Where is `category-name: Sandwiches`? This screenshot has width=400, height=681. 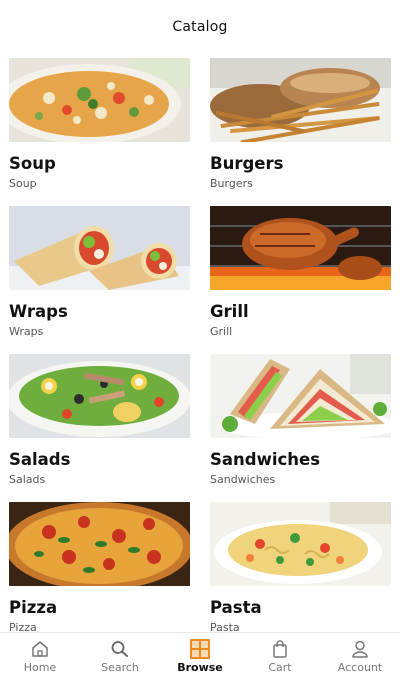
category-name: Sandwiches is located at coordinates (265, 459).